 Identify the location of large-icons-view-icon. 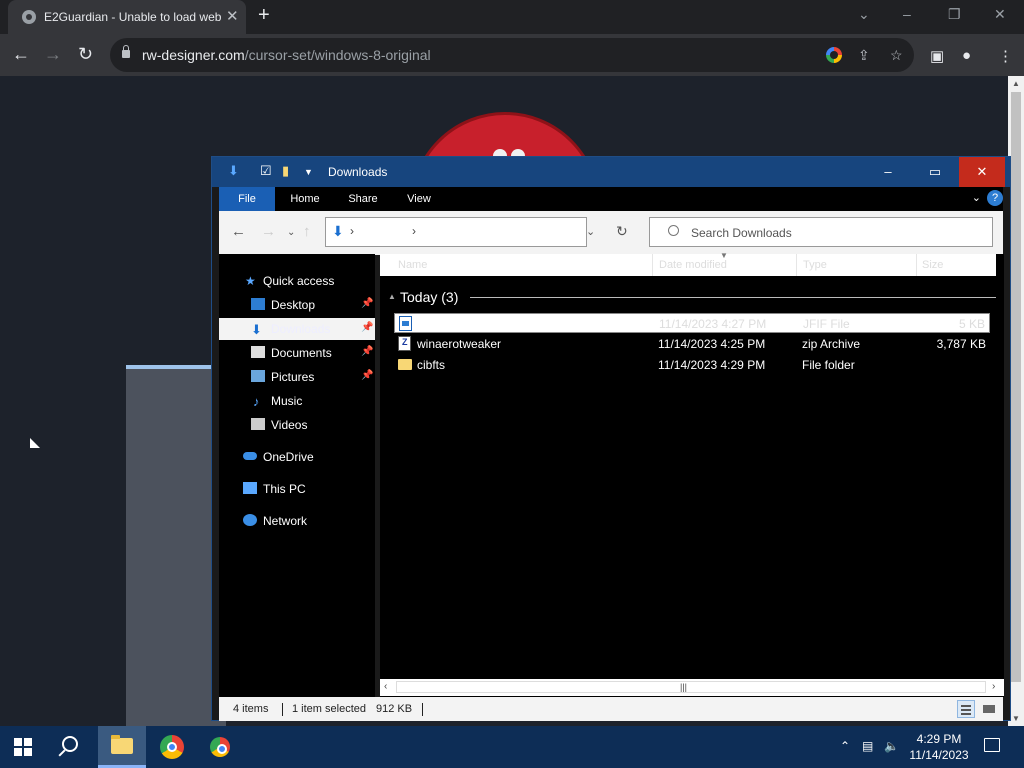
(988, 709).